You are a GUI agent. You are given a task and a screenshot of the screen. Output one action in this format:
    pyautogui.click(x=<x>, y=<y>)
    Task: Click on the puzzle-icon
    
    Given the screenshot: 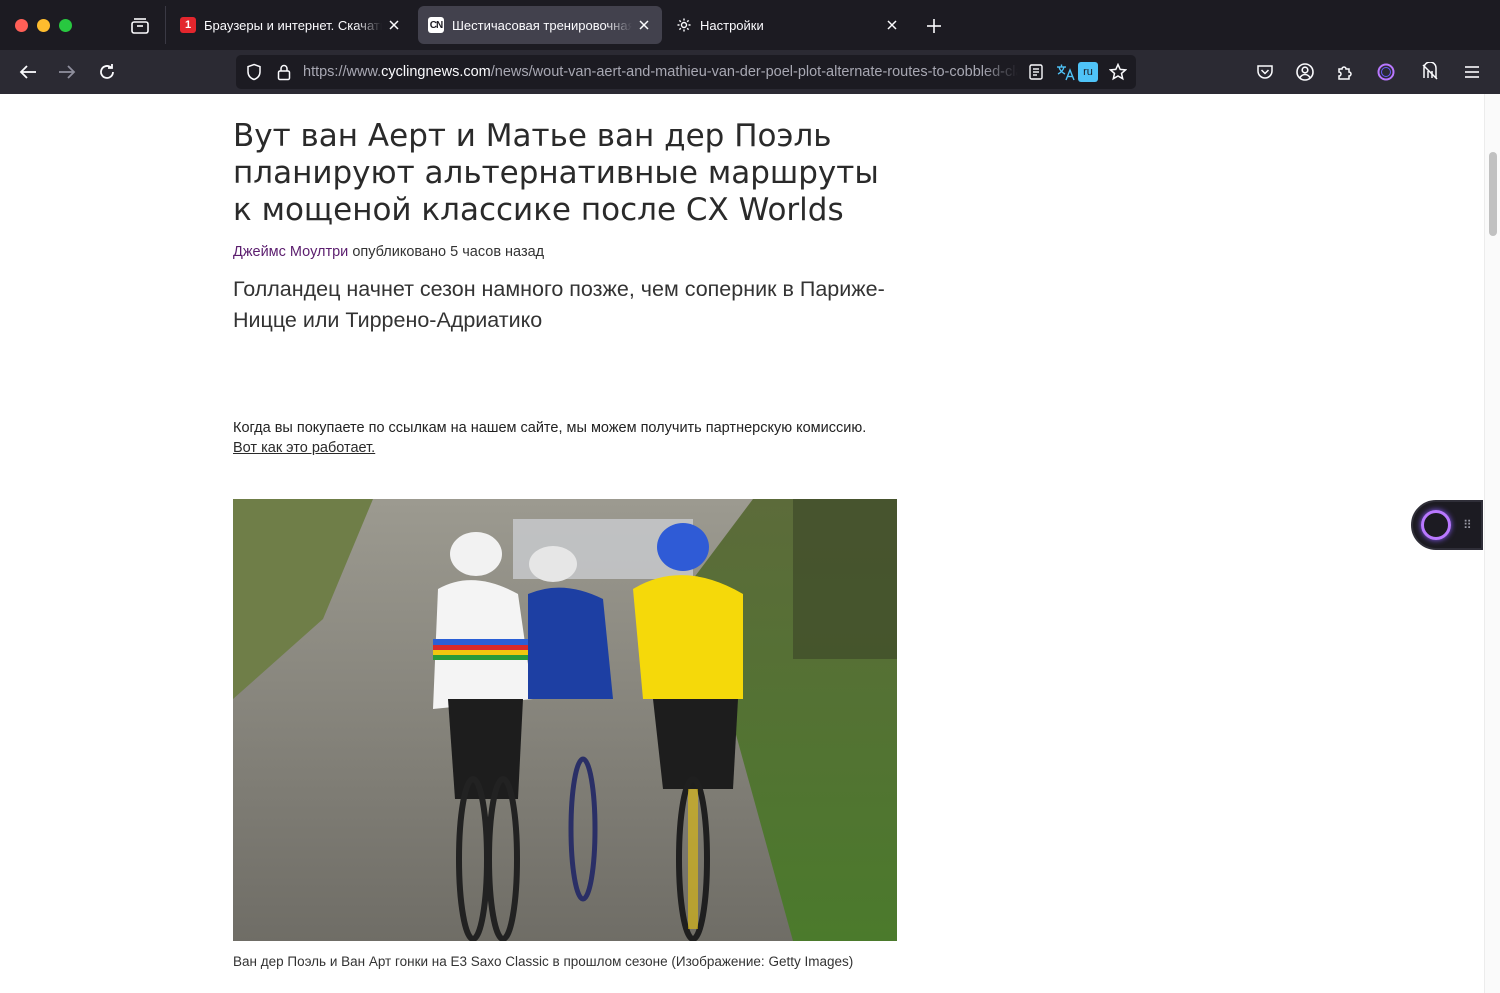 What is the action you would take?
    pyautogui.click(x=1345, y=73)
    